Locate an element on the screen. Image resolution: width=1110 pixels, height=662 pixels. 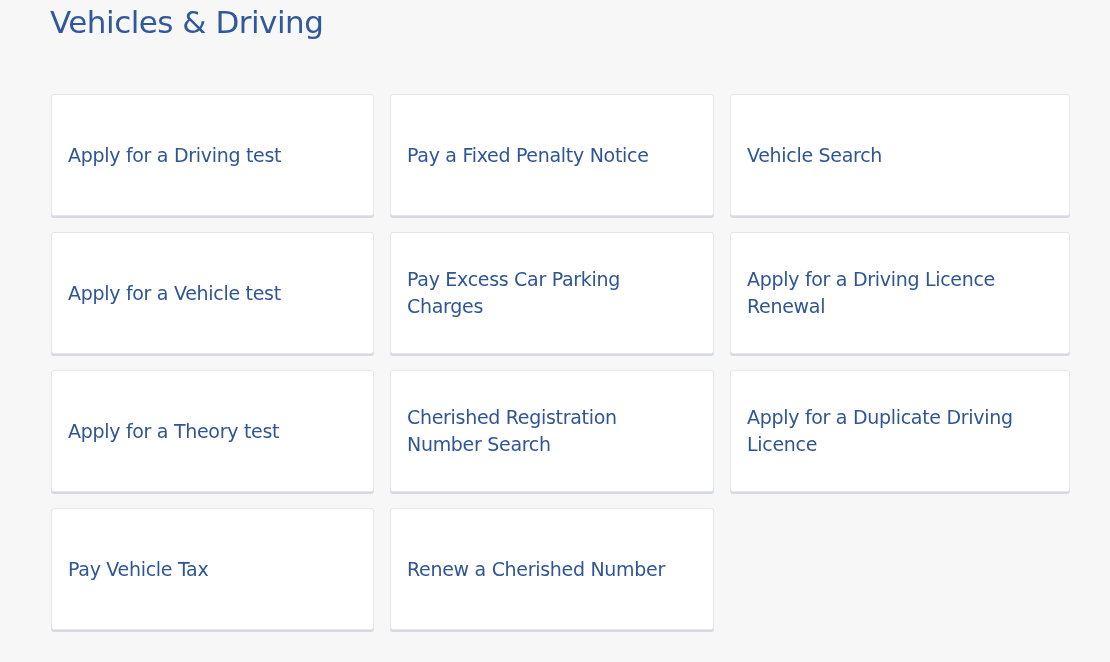
service-link: Vehicle Search is located at coordinates (900, 155).